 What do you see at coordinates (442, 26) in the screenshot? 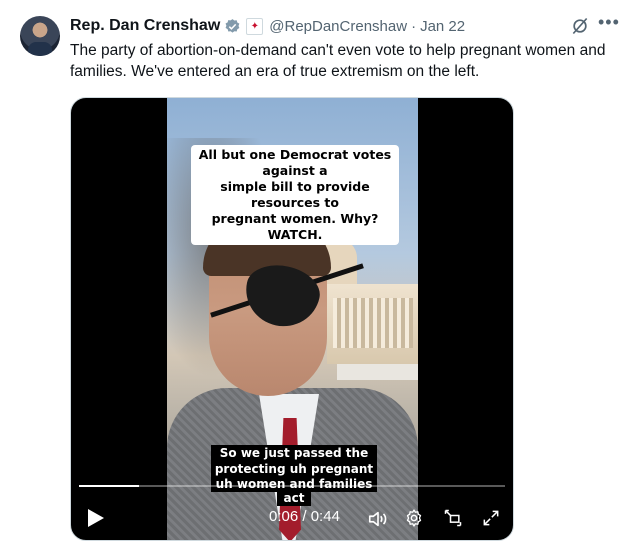
I see `tweet-date: Jan 22` at bounding box center [442, 26].